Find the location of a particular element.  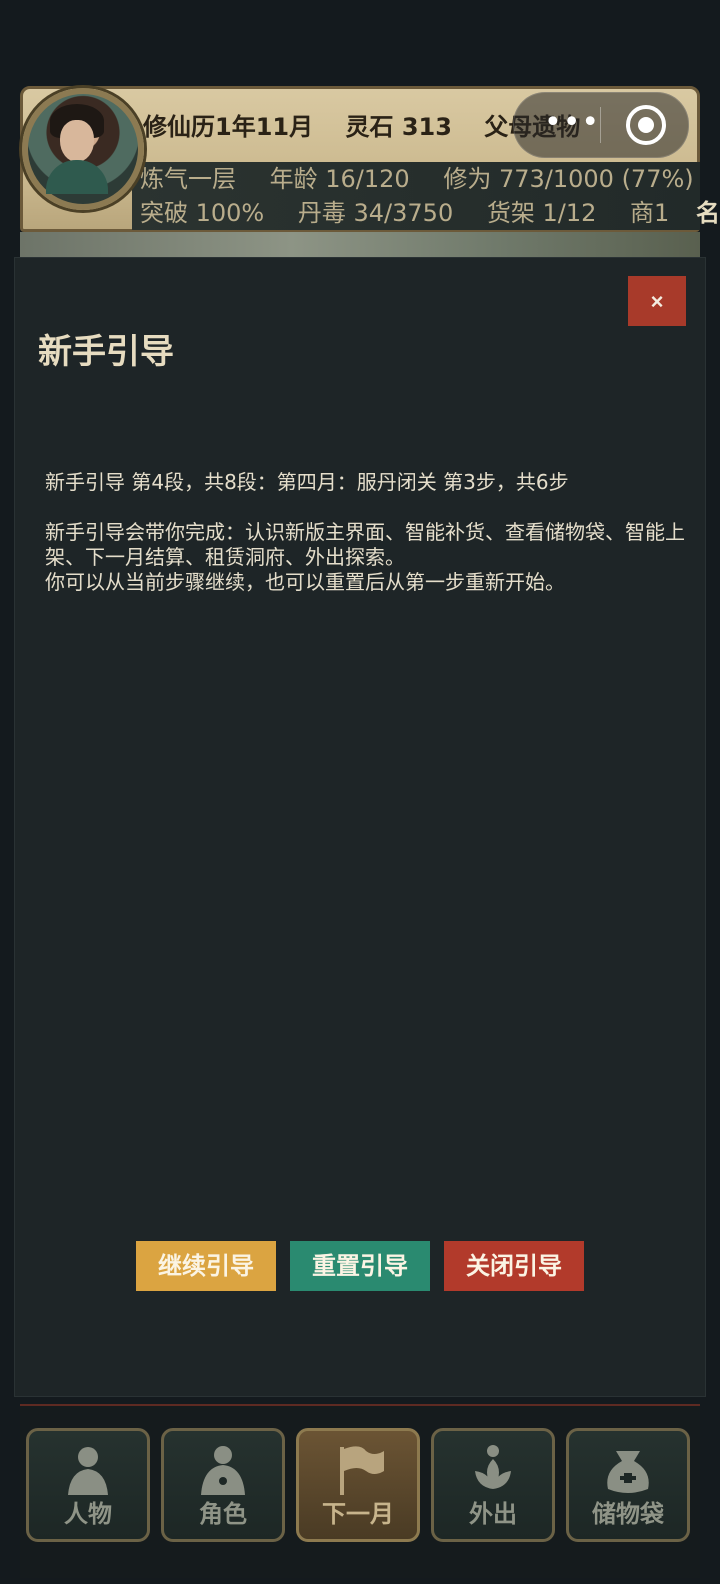

lotus-icon is located at coordinates (493, 1469).